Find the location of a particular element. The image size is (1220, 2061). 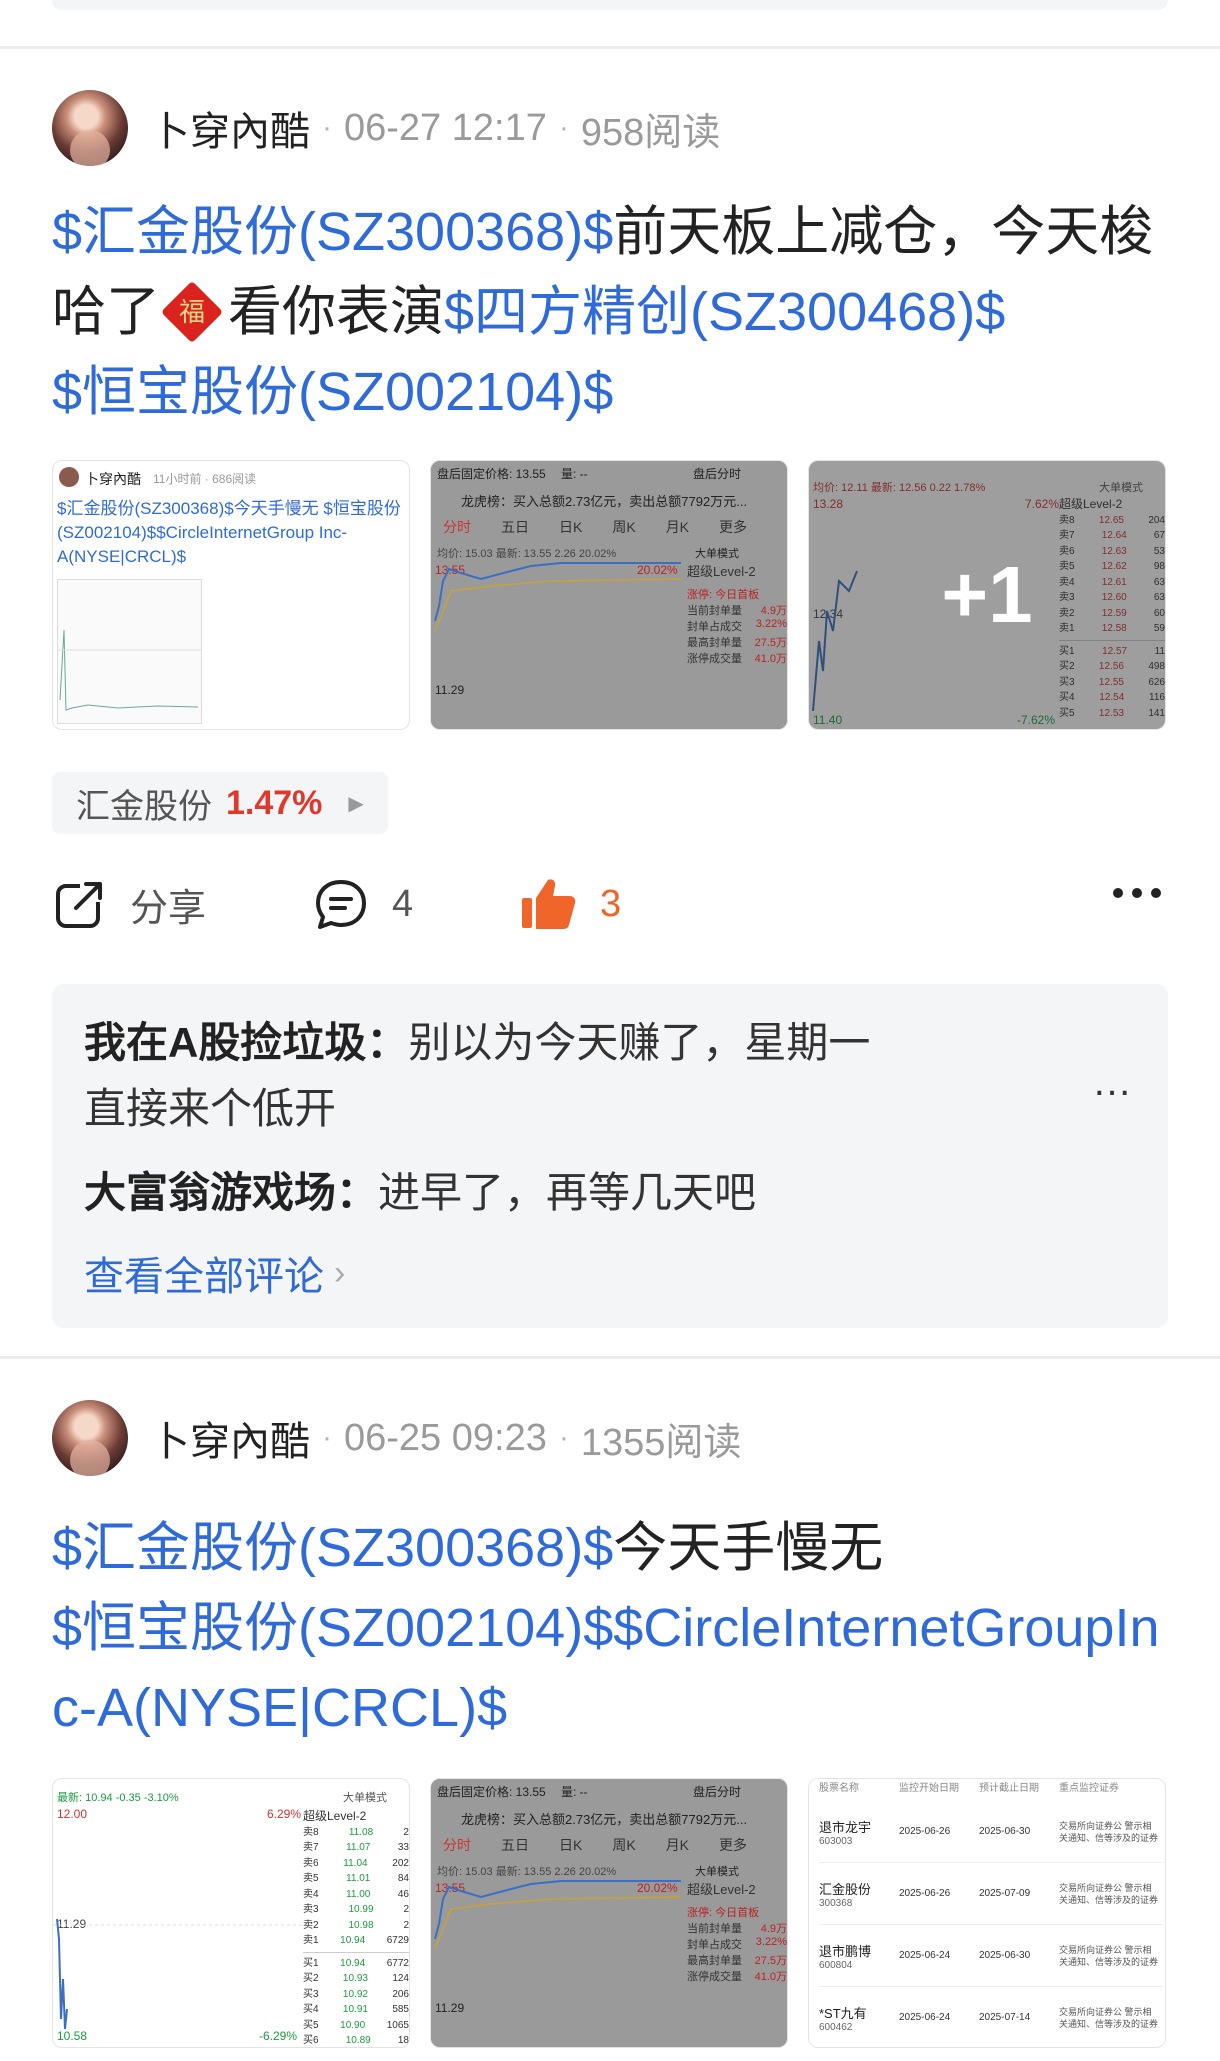

author-row: 卜穿內酷 · 06-25 09:23 · 1355阅读 is located at coordinates (610, 1438).